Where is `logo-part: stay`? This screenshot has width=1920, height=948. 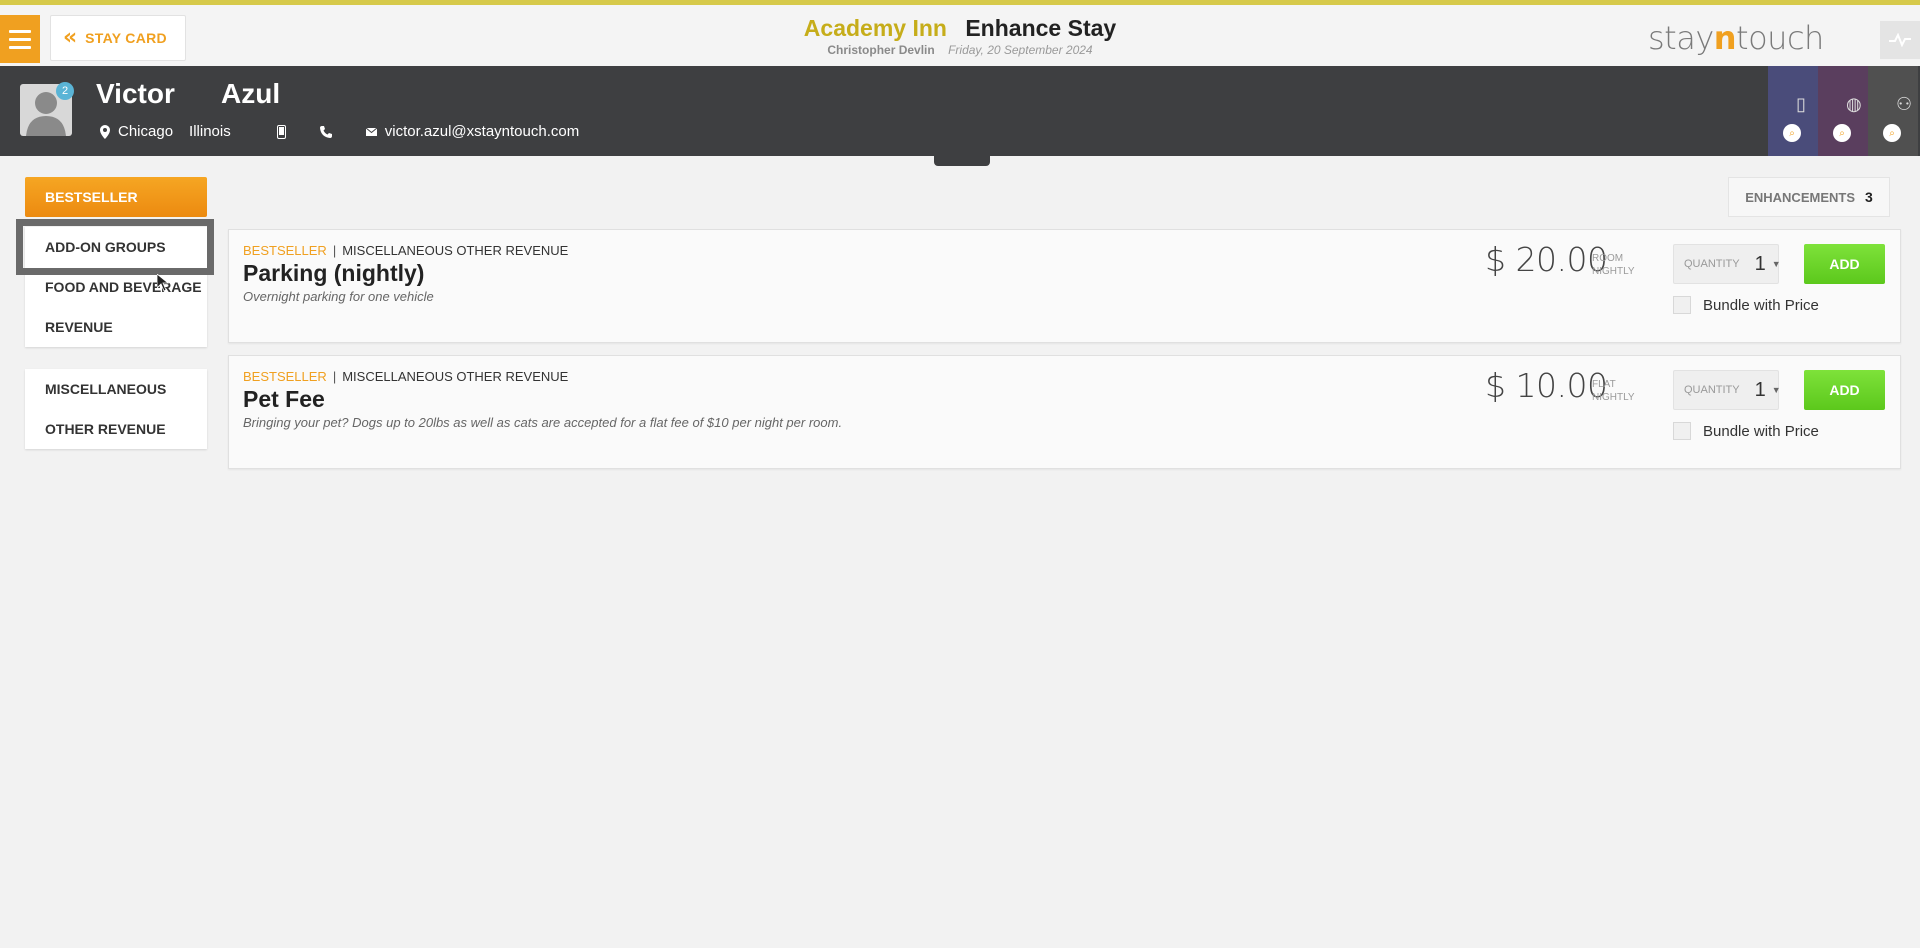 logo-part: stay is located at coordinates (1681, 38).